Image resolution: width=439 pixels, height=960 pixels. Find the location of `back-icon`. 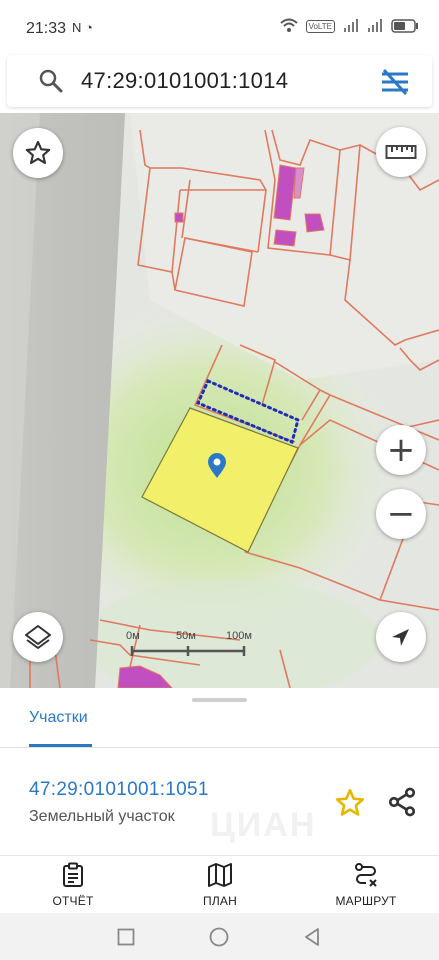

back-icon is located at coordinates (312, 937).